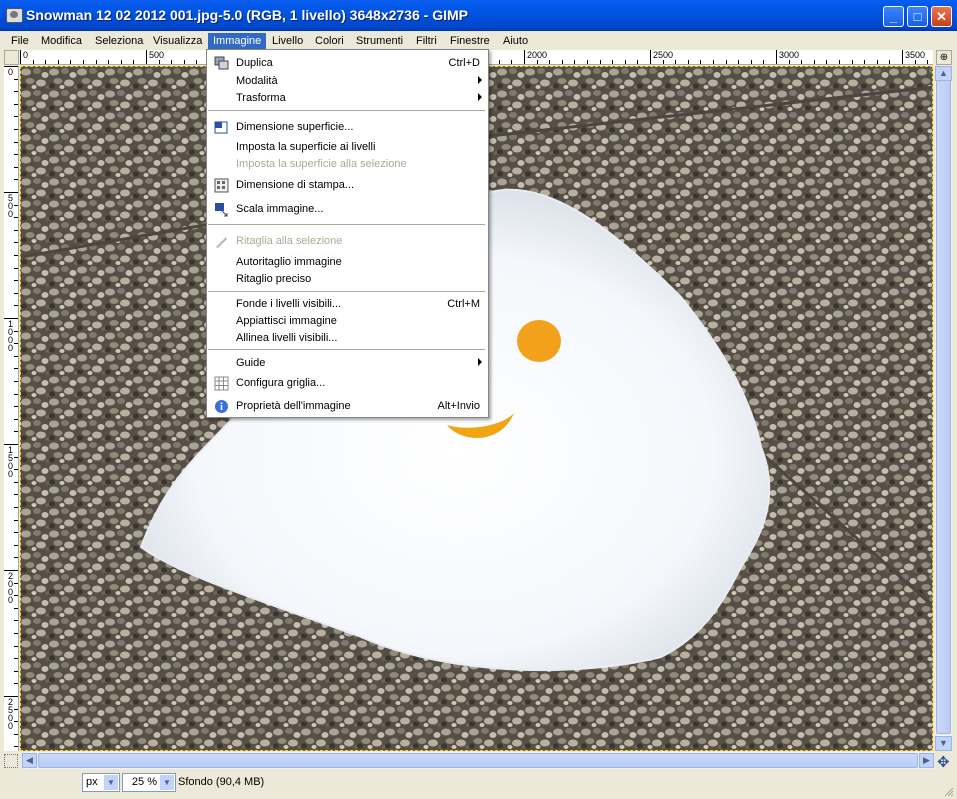  What do you see at coordinates (943, 762) in the screenshot?
I see `navigate-icon: ✥` at bounding box center [943, 762].